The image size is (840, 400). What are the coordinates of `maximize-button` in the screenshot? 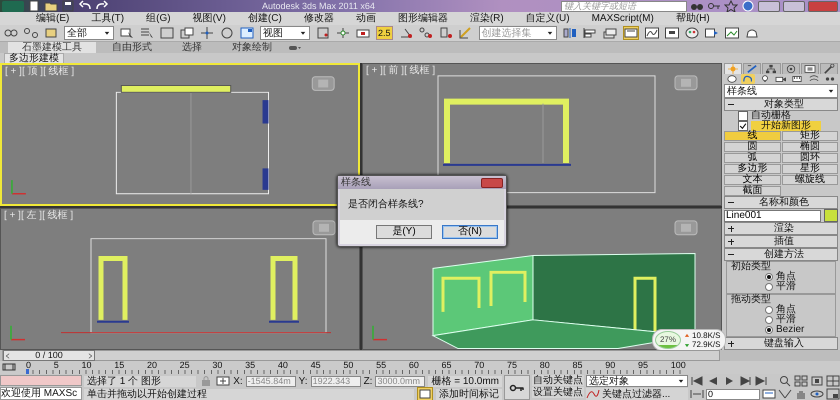 It's located at (794, 6).